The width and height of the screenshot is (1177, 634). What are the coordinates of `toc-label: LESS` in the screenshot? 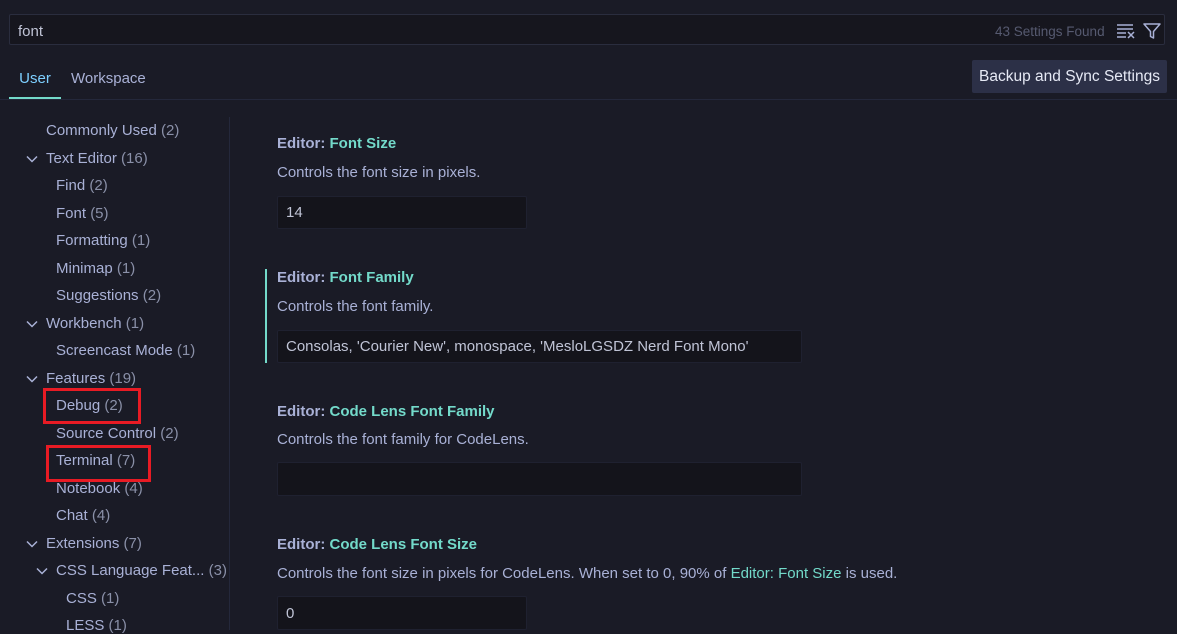 It's located at (85, 625).